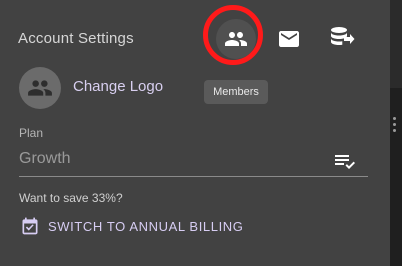 Image resolution: width=402 pixels, height=266 pixels. What do you see at coordinates (344, 161) in the screenshot?
I see `list-check-icon` at bounding box center [344, 161].